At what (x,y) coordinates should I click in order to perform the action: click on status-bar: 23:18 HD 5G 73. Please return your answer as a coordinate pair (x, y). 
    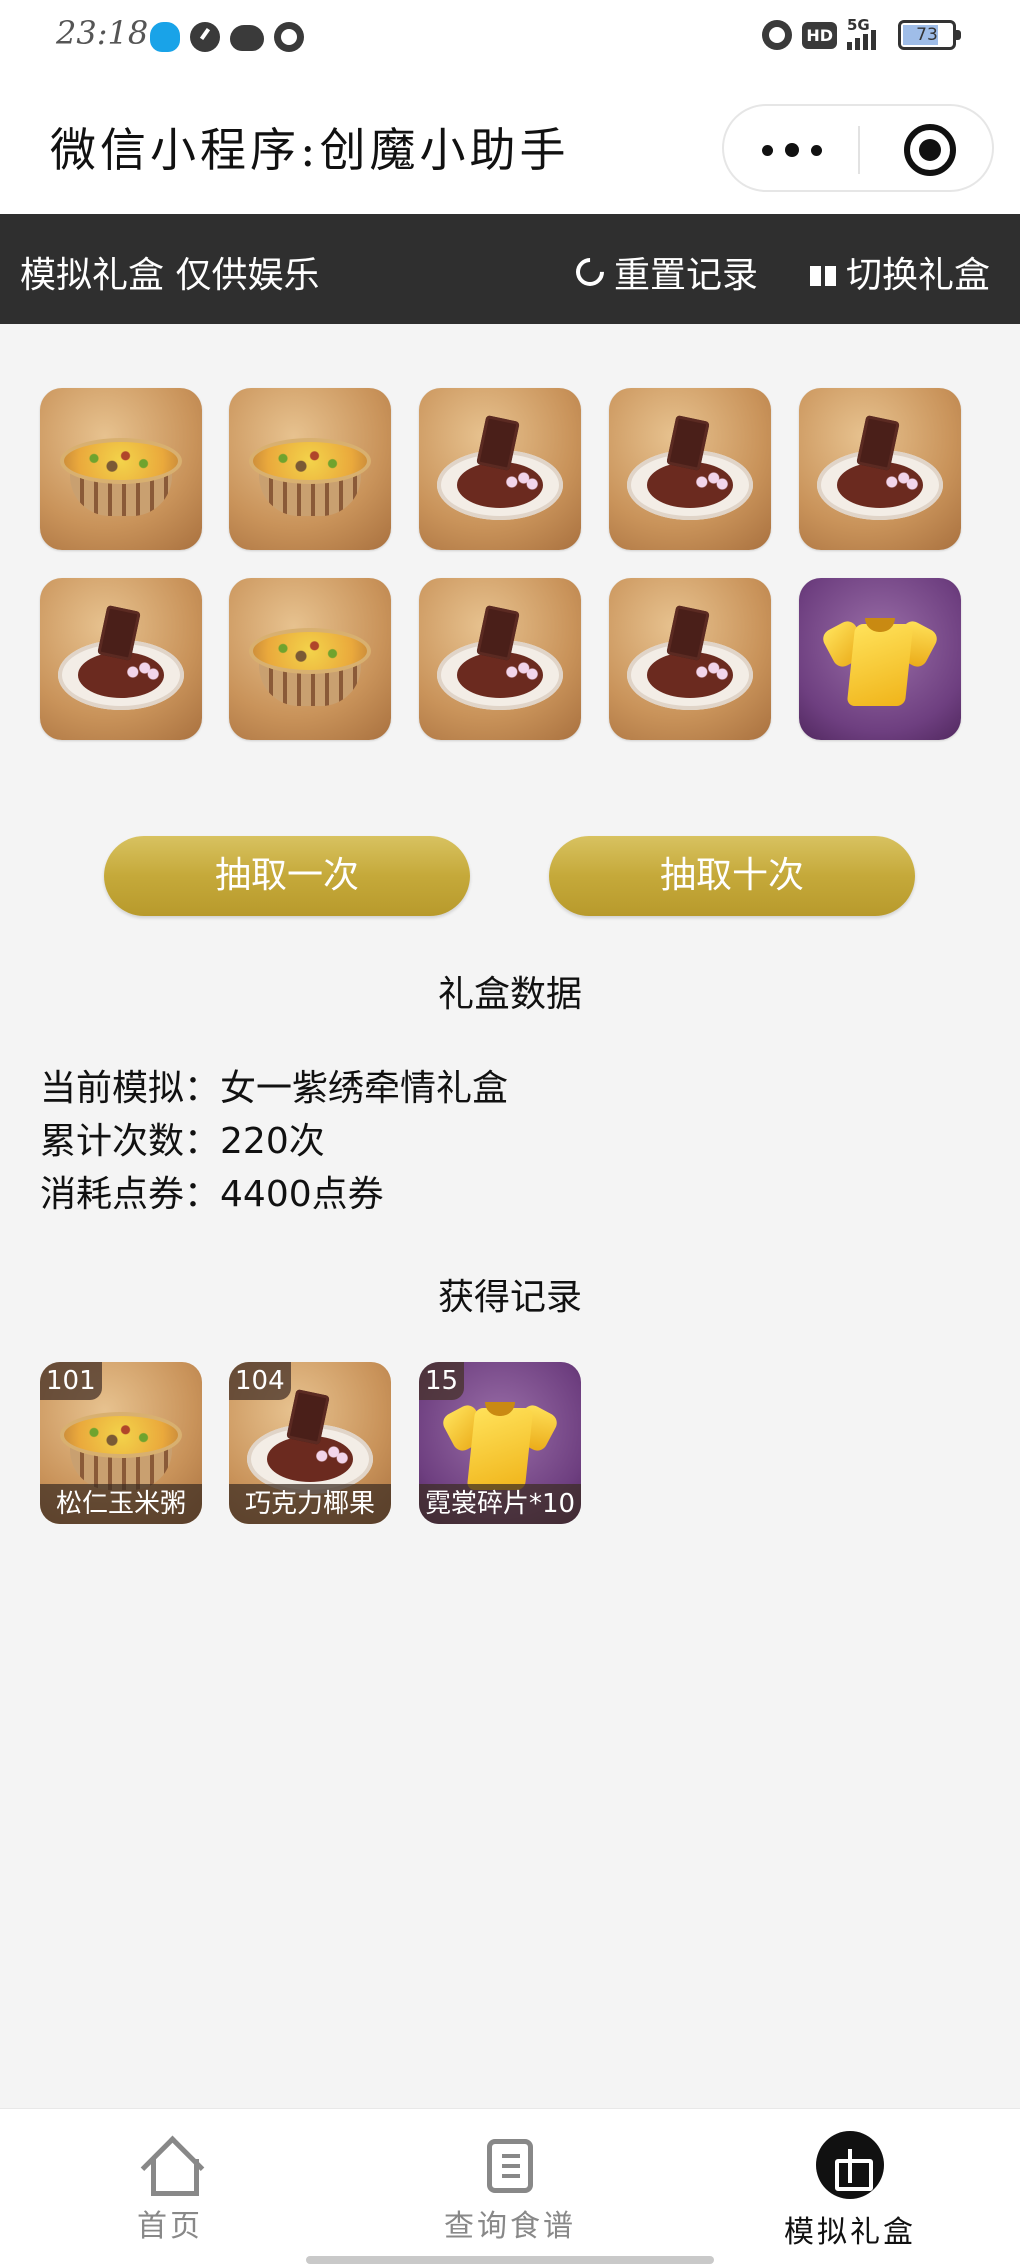
    Looking at the image, I should click on (510, 38).